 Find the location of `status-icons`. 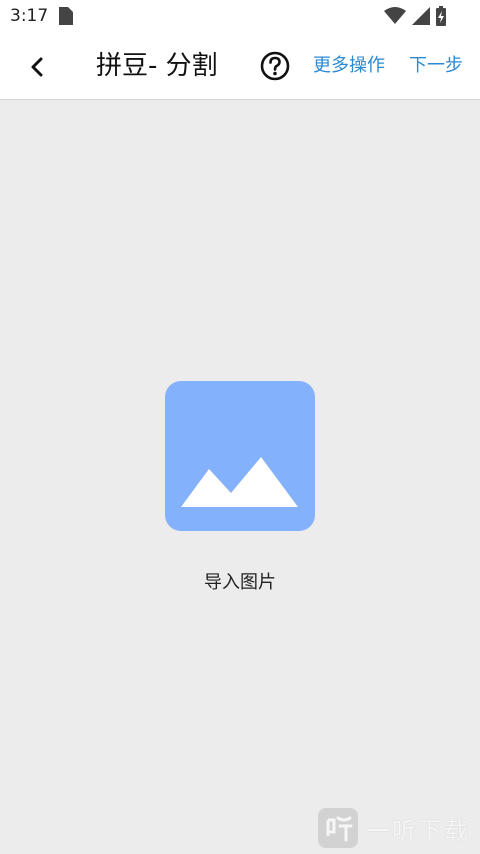

status-icons is located at coordinates (415, 16).